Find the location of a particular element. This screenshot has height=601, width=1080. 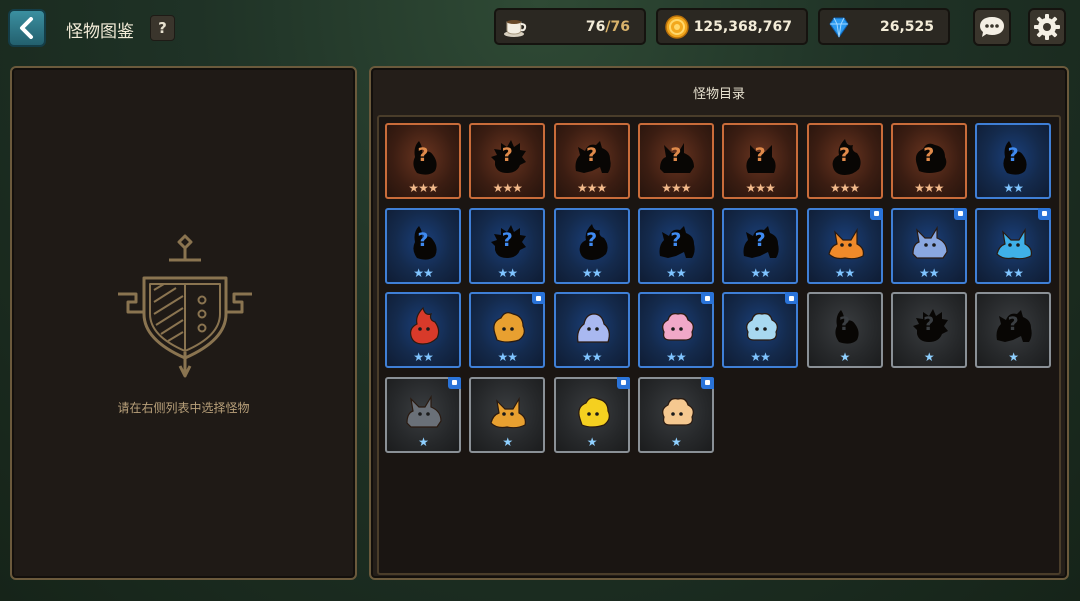

gold-counter: 125,368,767 is located at coordinates (732, 26).